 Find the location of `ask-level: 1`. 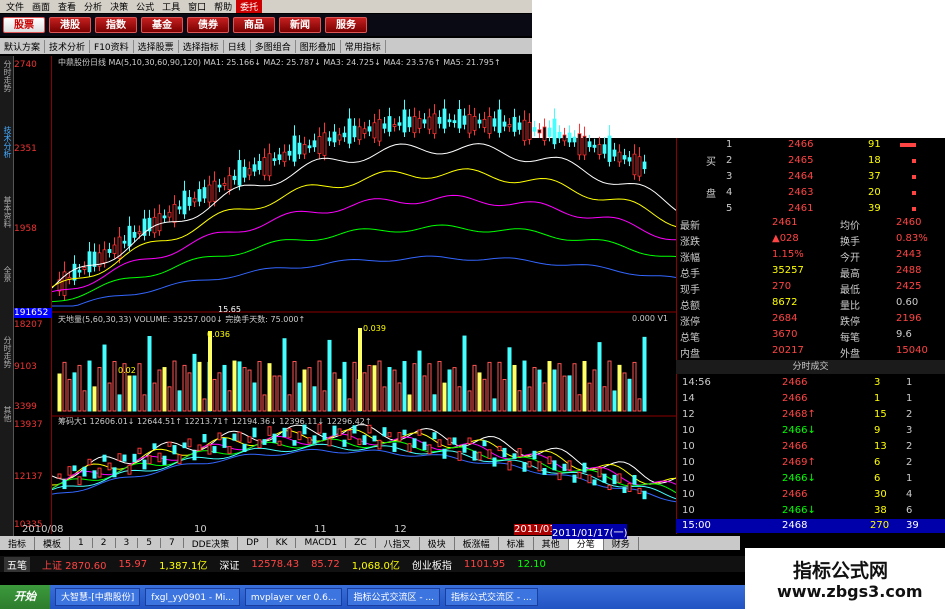

ask-level: 1 is located at coordinates (729, 144).